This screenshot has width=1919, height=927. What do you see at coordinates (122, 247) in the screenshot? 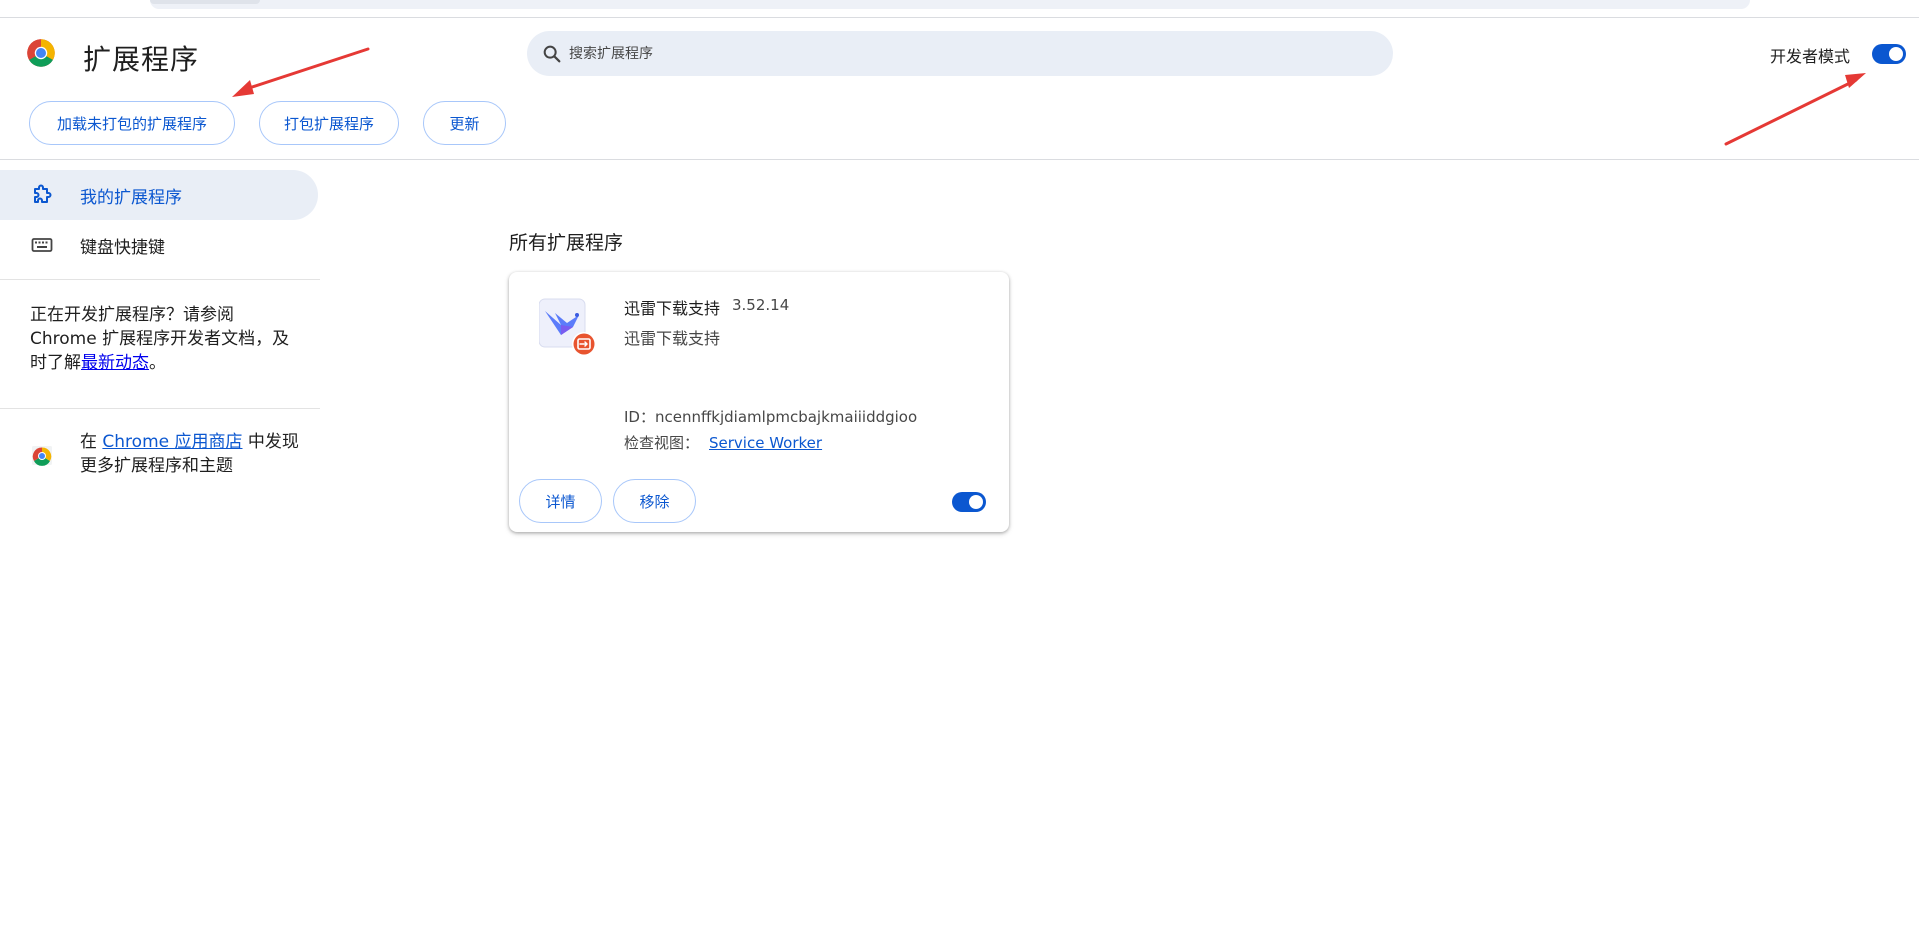
I see `sidebar-item-label: 键盘快捷键` at bounding box center [122, 247].